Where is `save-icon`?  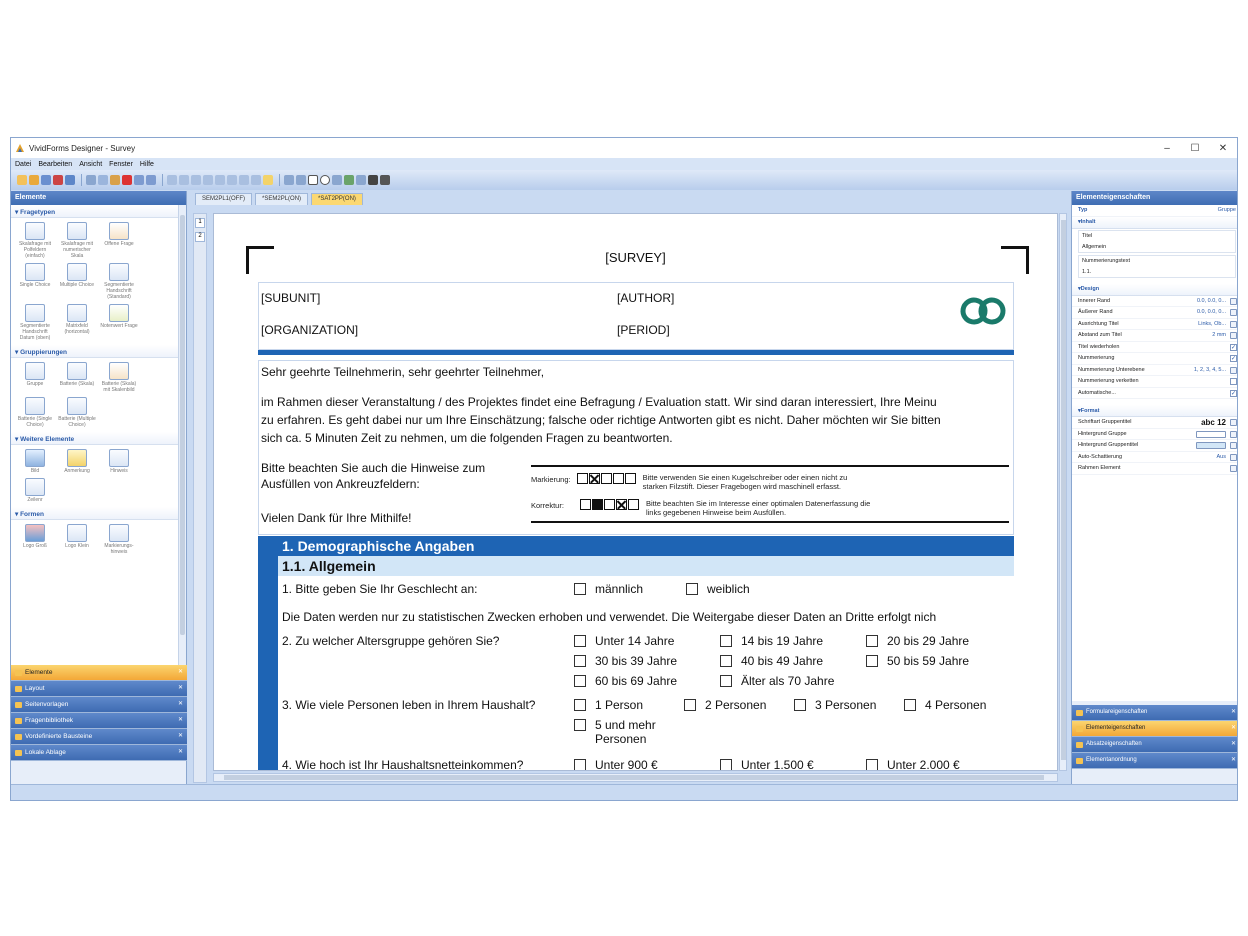
save-icon is located at coordinates (46, 180).